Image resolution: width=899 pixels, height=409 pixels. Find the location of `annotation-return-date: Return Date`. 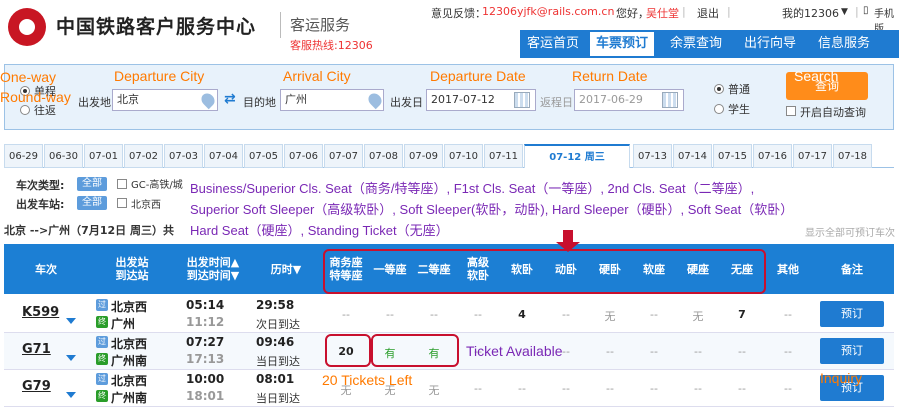

annotation-return-date: Return Date is located at coordinates (610, 76).